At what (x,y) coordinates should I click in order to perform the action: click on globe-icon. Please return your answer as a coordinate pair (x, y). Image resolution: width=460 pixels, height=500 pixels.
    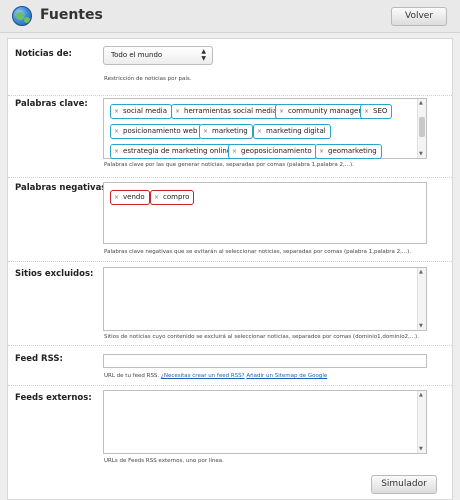
    Looking at the image, I should click on (22, 16).